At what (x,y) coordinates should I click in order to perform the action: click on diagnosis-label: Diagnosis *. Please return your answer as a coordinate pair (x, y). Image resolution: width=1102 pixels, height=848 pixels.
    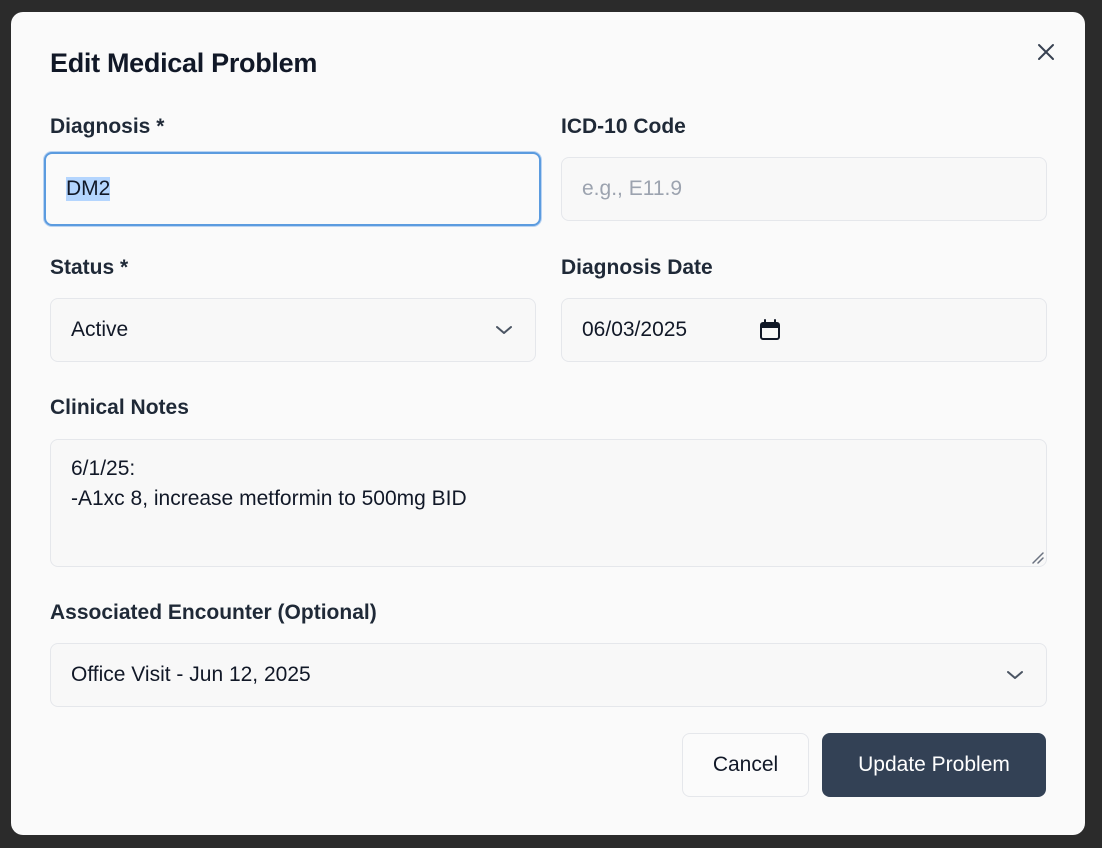
    Looking at the image, I should click on (107, 126).